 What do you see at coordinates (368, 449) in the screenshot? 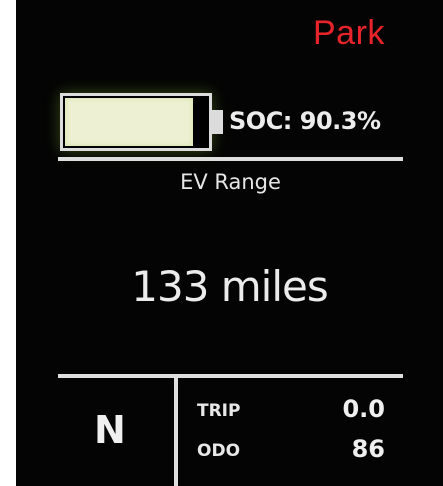
I see `odo-value: 86` at bounding box center [368, 449].